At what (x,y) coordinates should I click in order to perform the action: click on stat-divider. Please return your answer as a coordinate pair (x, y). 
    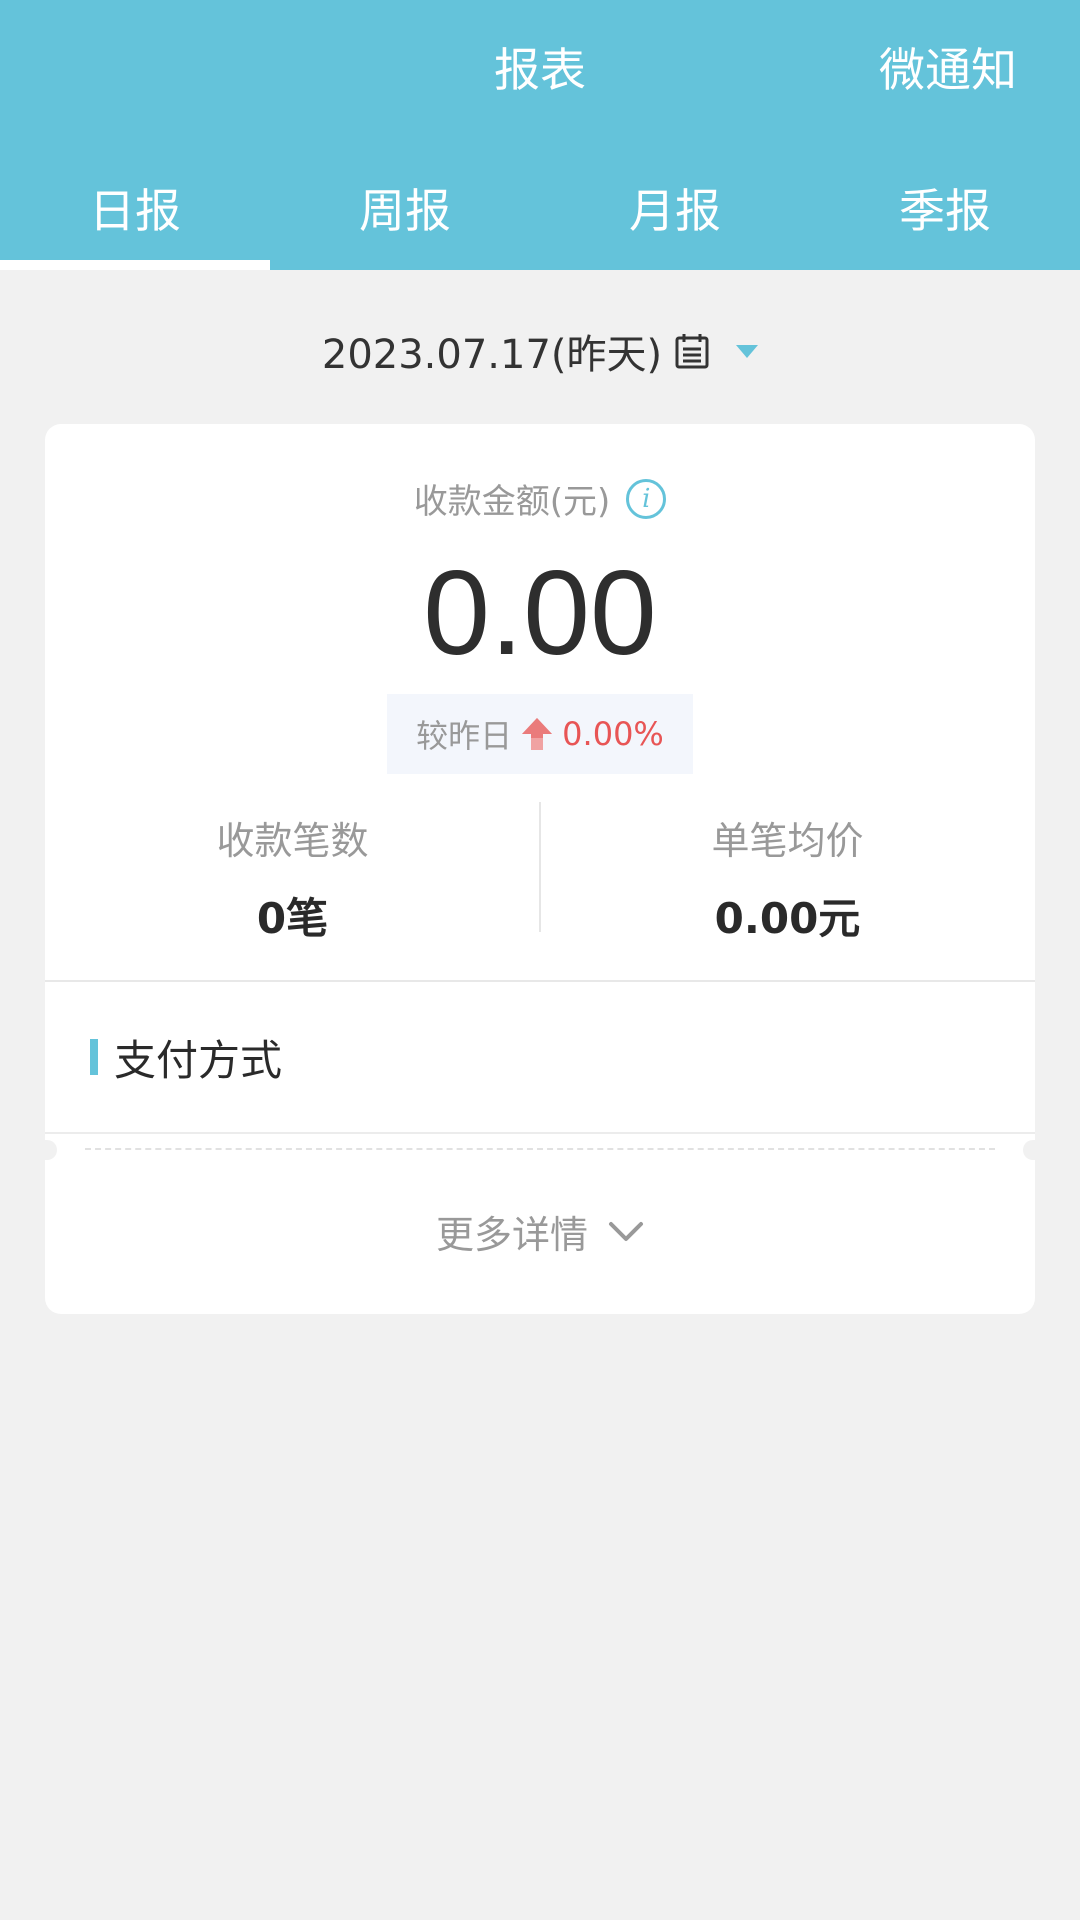
    Looking at the image, I should click on (540, 867).